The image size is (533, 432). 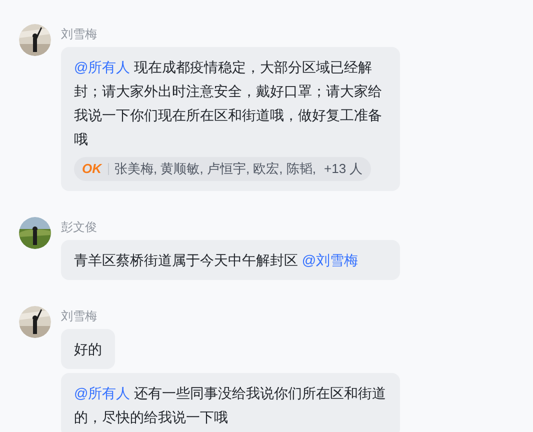 I want to click on sender-name: 彭文俊, so click(x=79, y=227).